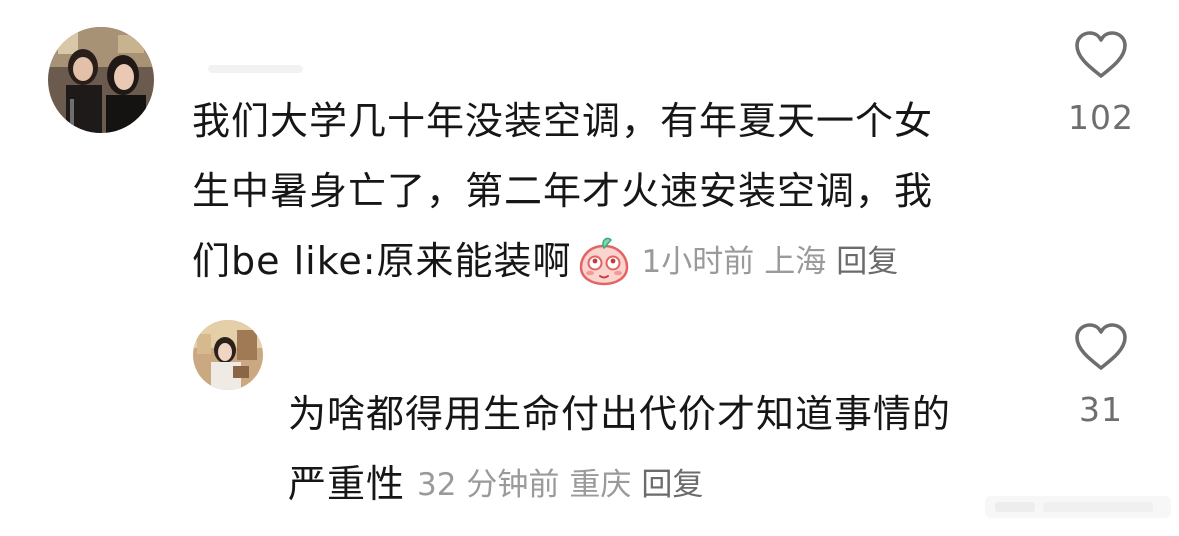 The image size is (1179, 536). What do you see at coordinates (1101, 83) in the screenshot?
I see `like-button: 102` at bounding box center [1101, 83].